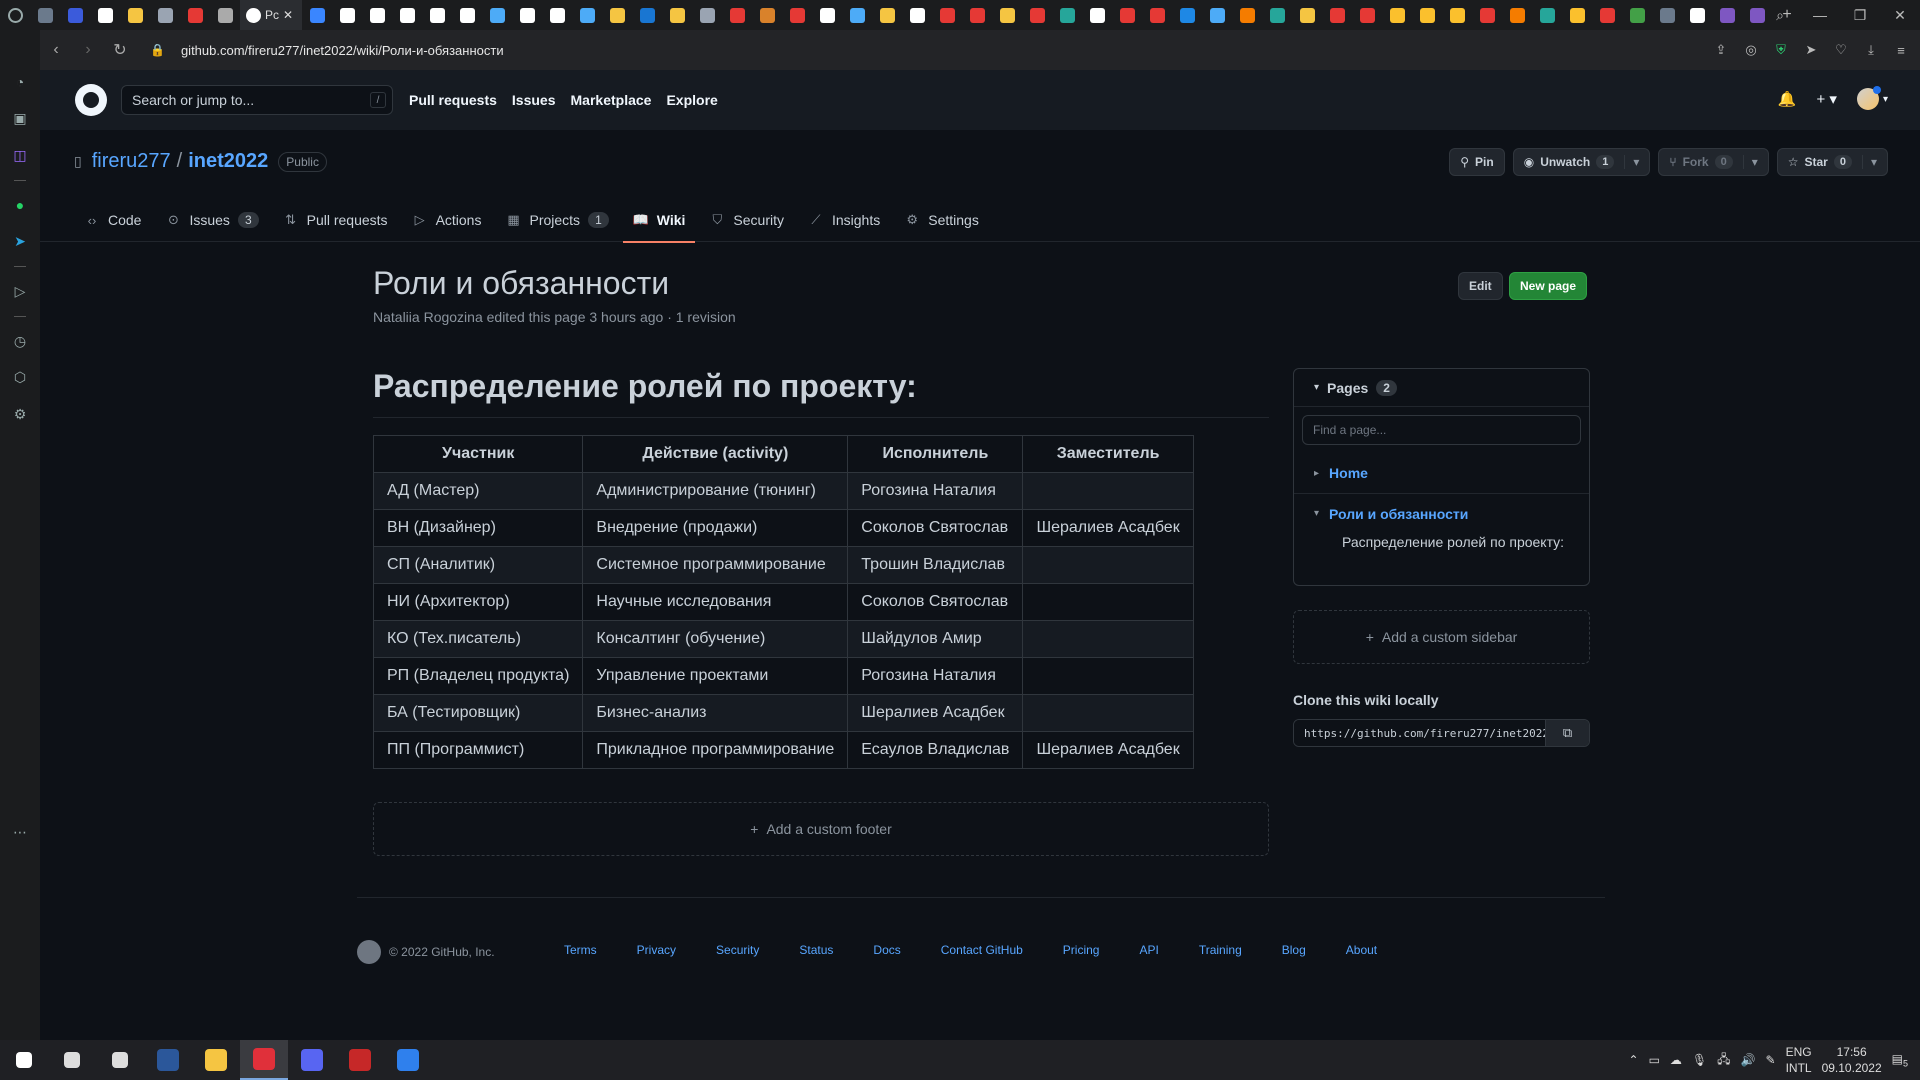  Describe the element at coordinates (1441, 513) in the screenshot. I see `page-item-roles: ▾ Роли и обязанности` at that location.